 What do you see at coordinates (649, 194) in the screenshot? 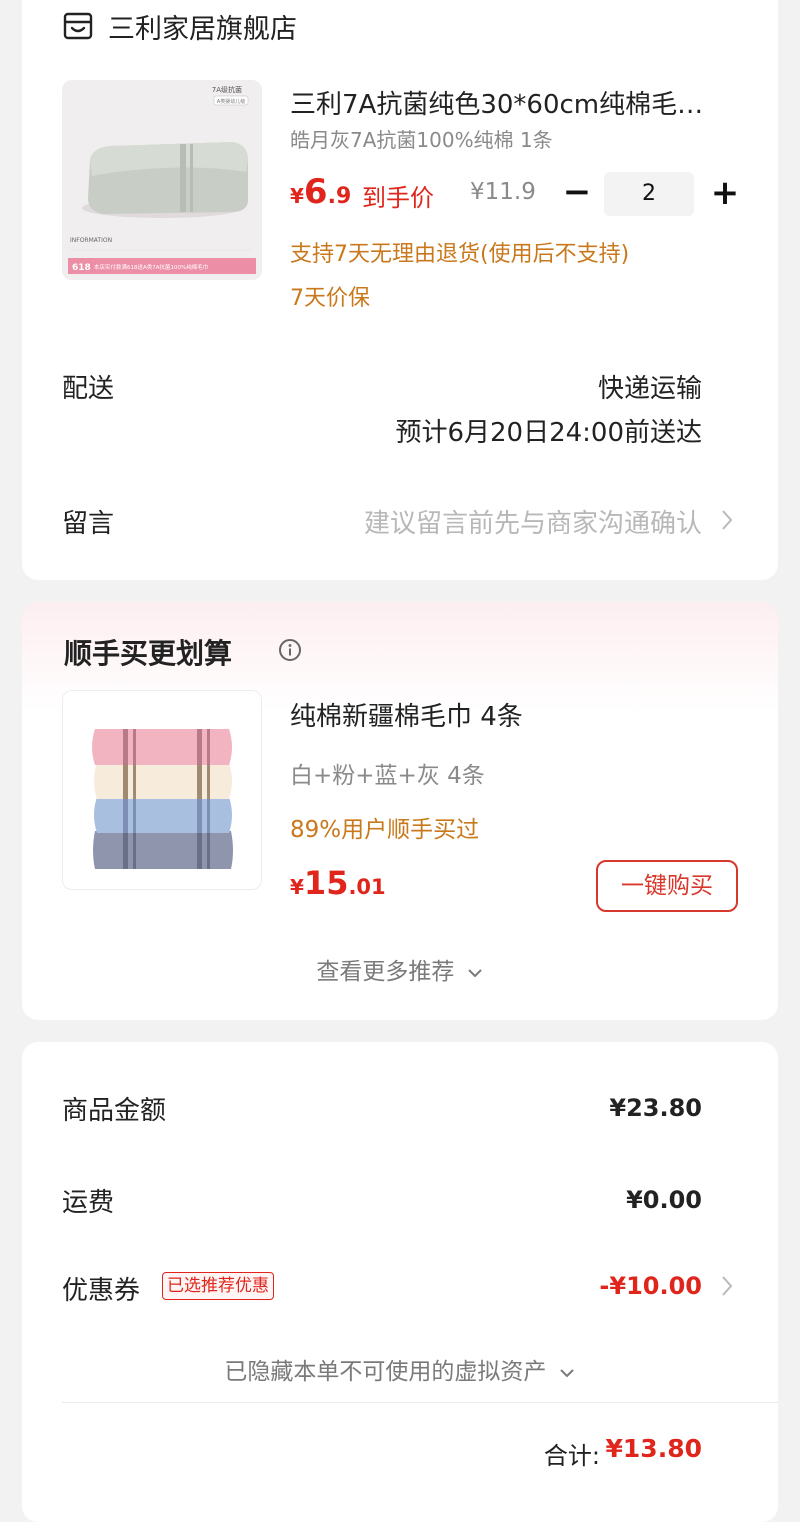
I see `quantity-stepper: 2` at bounding box center [649, 194].